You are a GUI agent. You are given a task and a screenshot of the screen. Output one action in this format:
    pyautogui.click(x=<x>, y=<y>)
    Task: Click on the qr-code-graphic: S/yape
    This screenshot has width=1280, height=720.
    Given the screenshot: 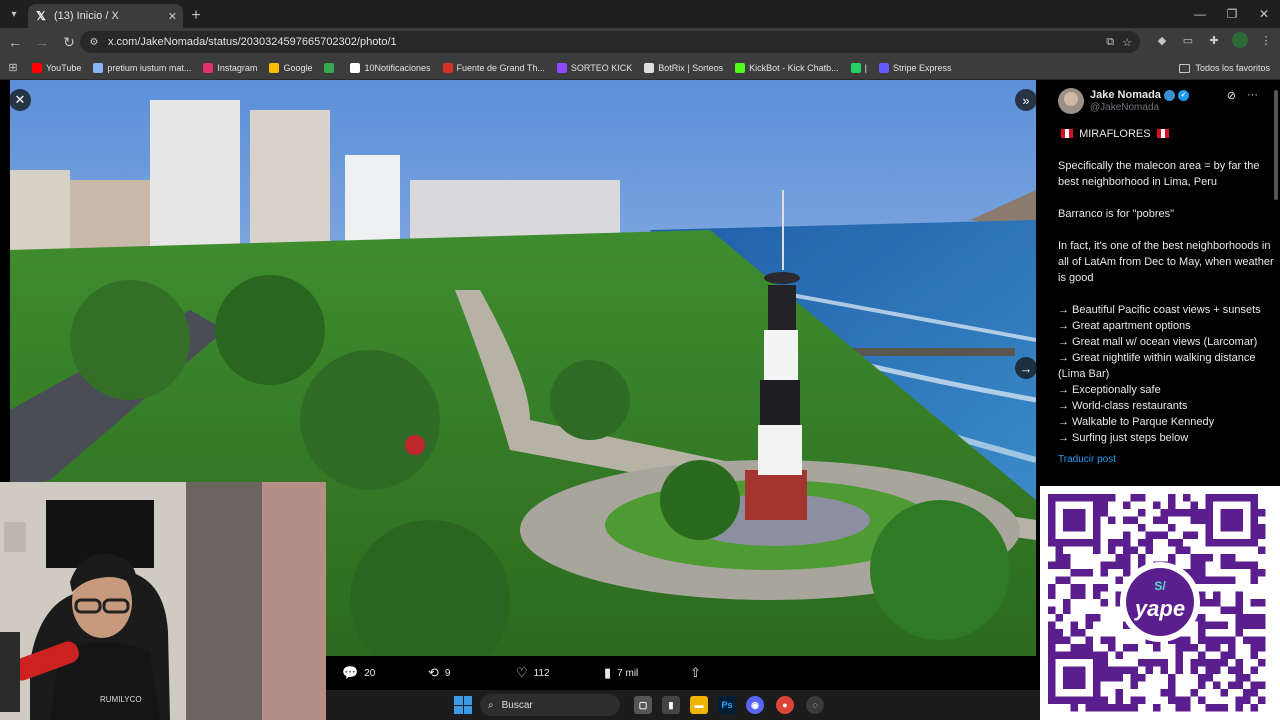 What is the action you would take?
    pyautogui.click(x=1157, y=603)
    